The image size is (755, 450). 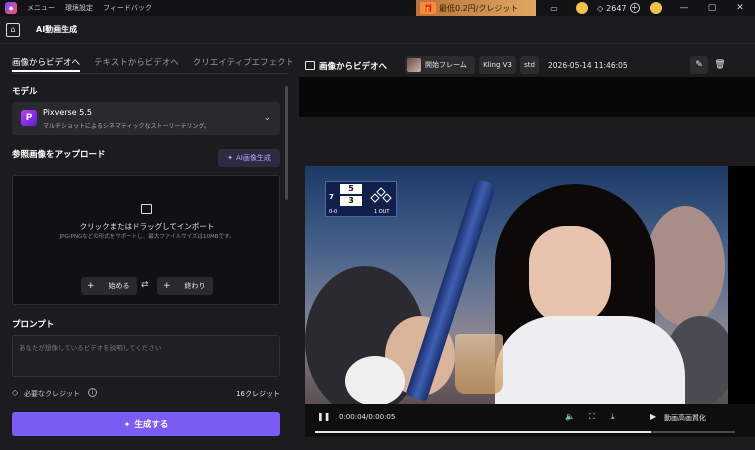 I want to click on avatar, so click(x=656, y=8).